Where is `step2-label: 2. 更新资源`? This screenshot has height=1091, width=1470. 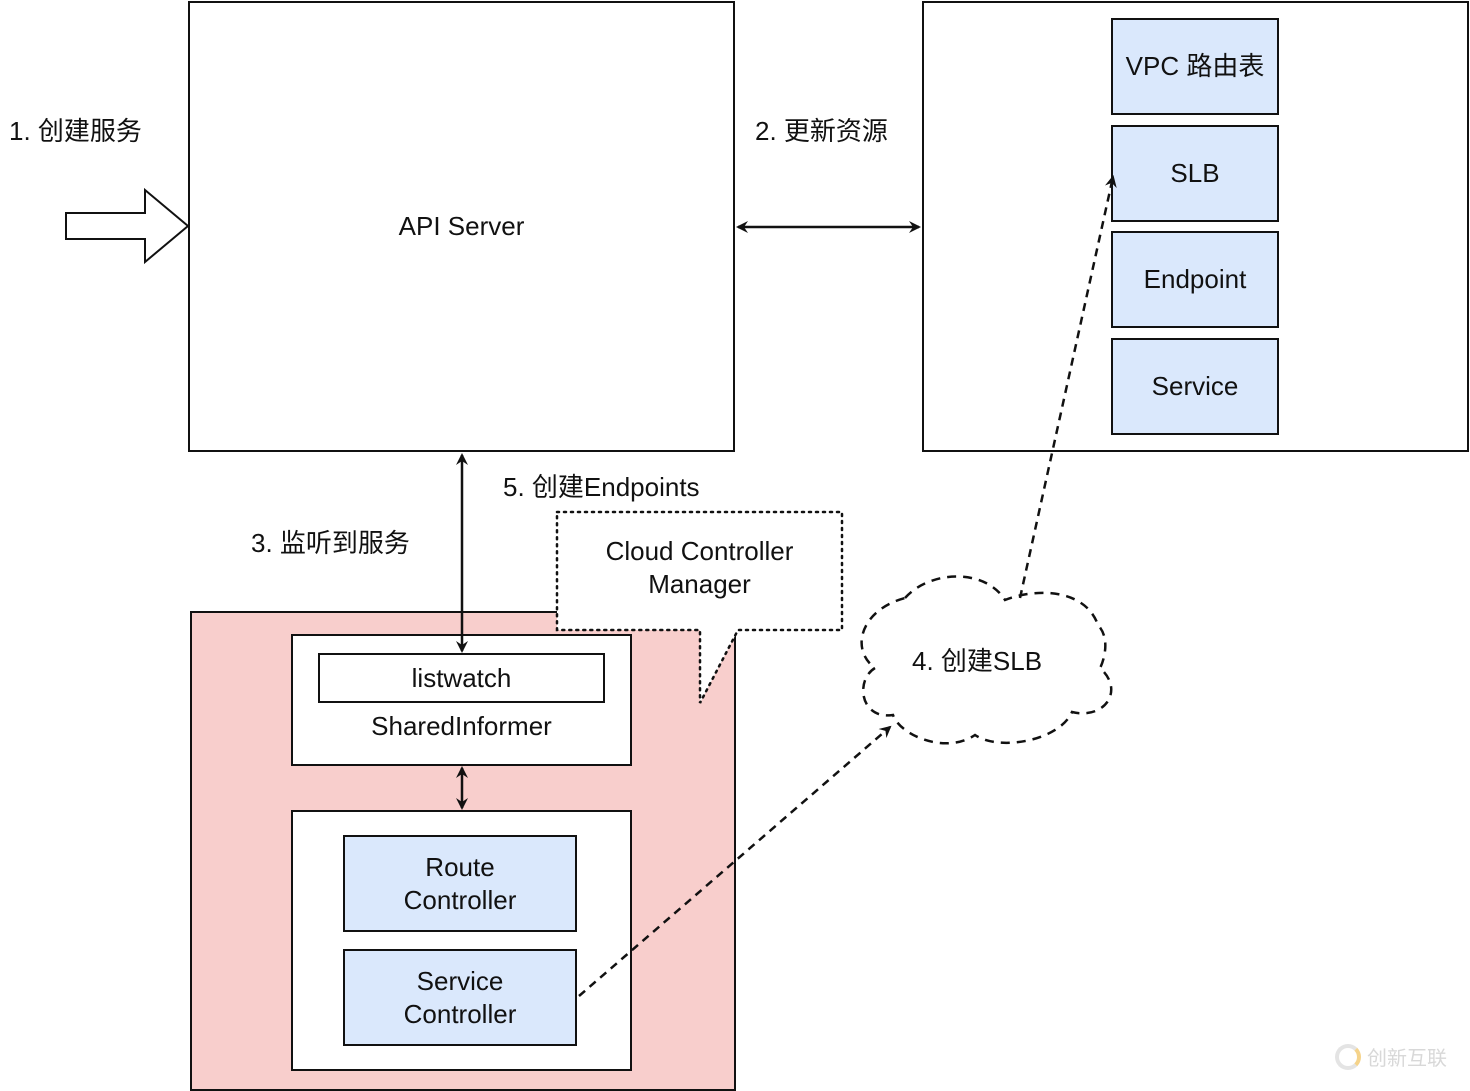 step2-label: 2. 更新资源 is located at coordinates (821, 131).